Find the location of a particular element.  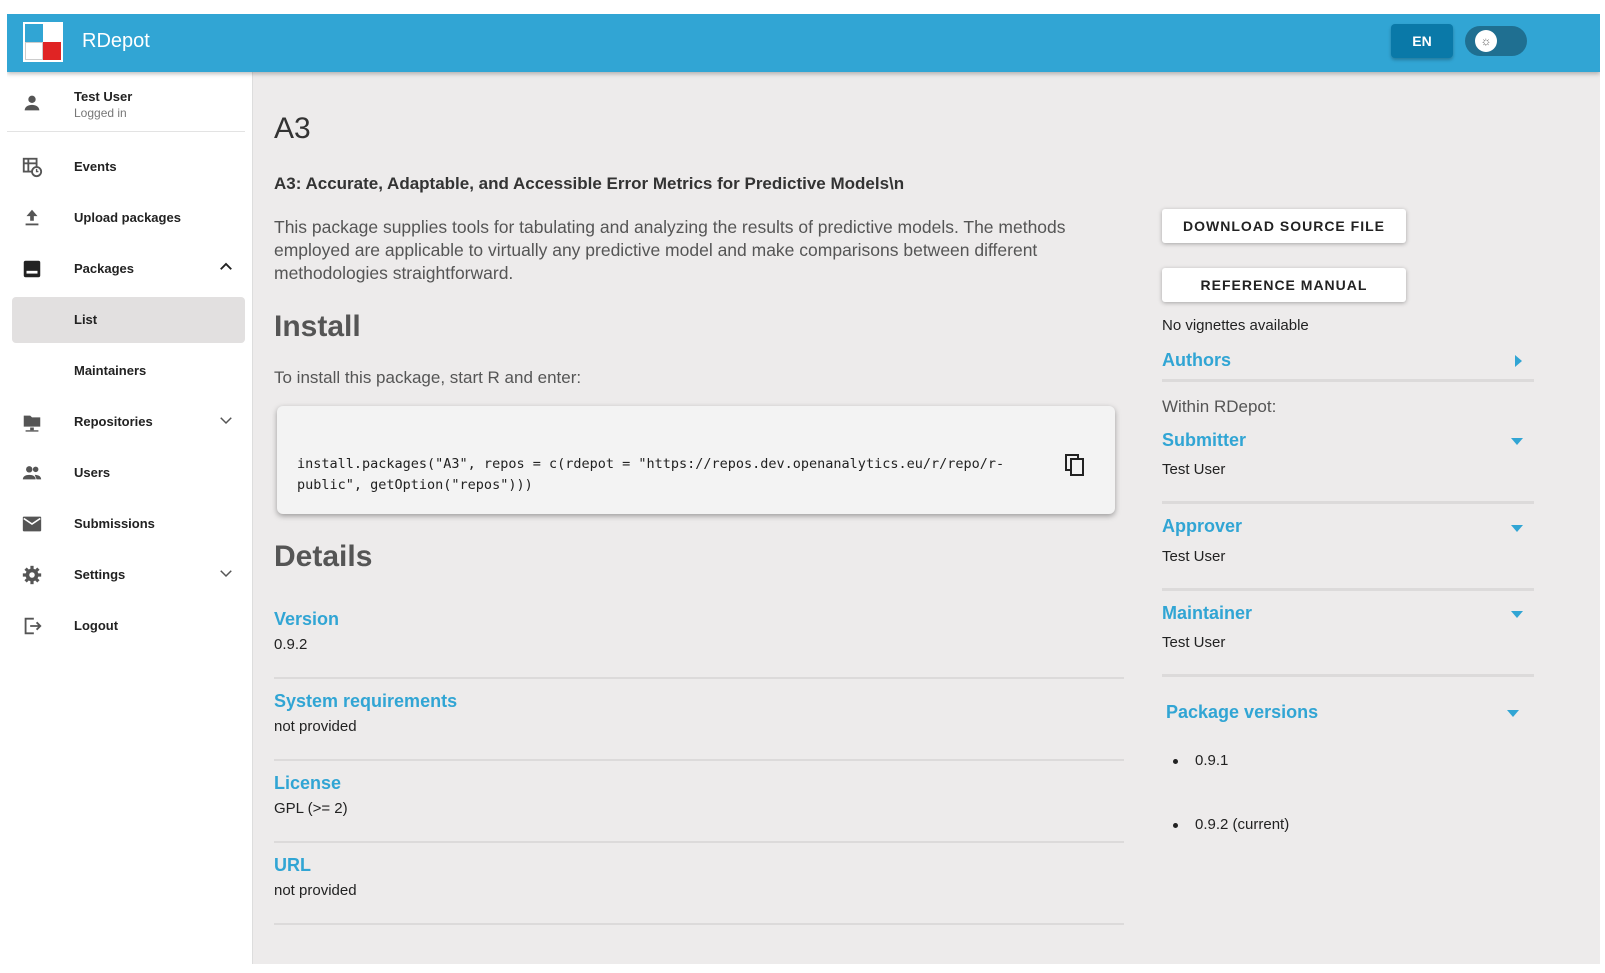

sidebar-item-settings: Settings is located at coordinates (130, 575).